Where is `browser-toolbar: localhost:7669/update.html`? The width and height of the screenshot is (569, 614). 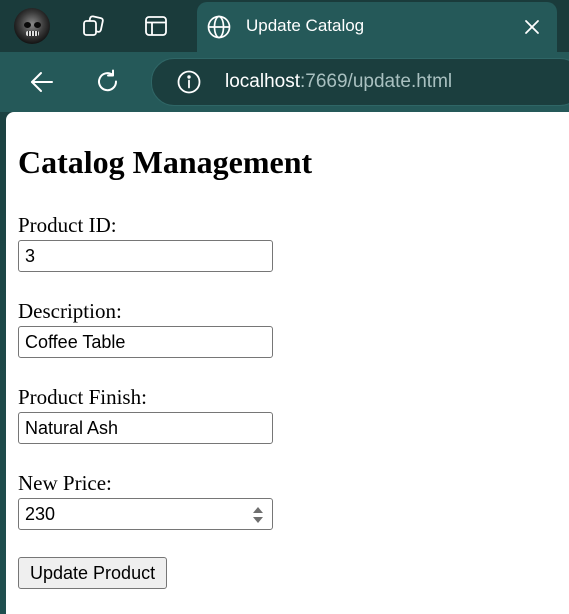
browser-toolbar: localhost:7669/update.html is located at coordinates (284, 82).